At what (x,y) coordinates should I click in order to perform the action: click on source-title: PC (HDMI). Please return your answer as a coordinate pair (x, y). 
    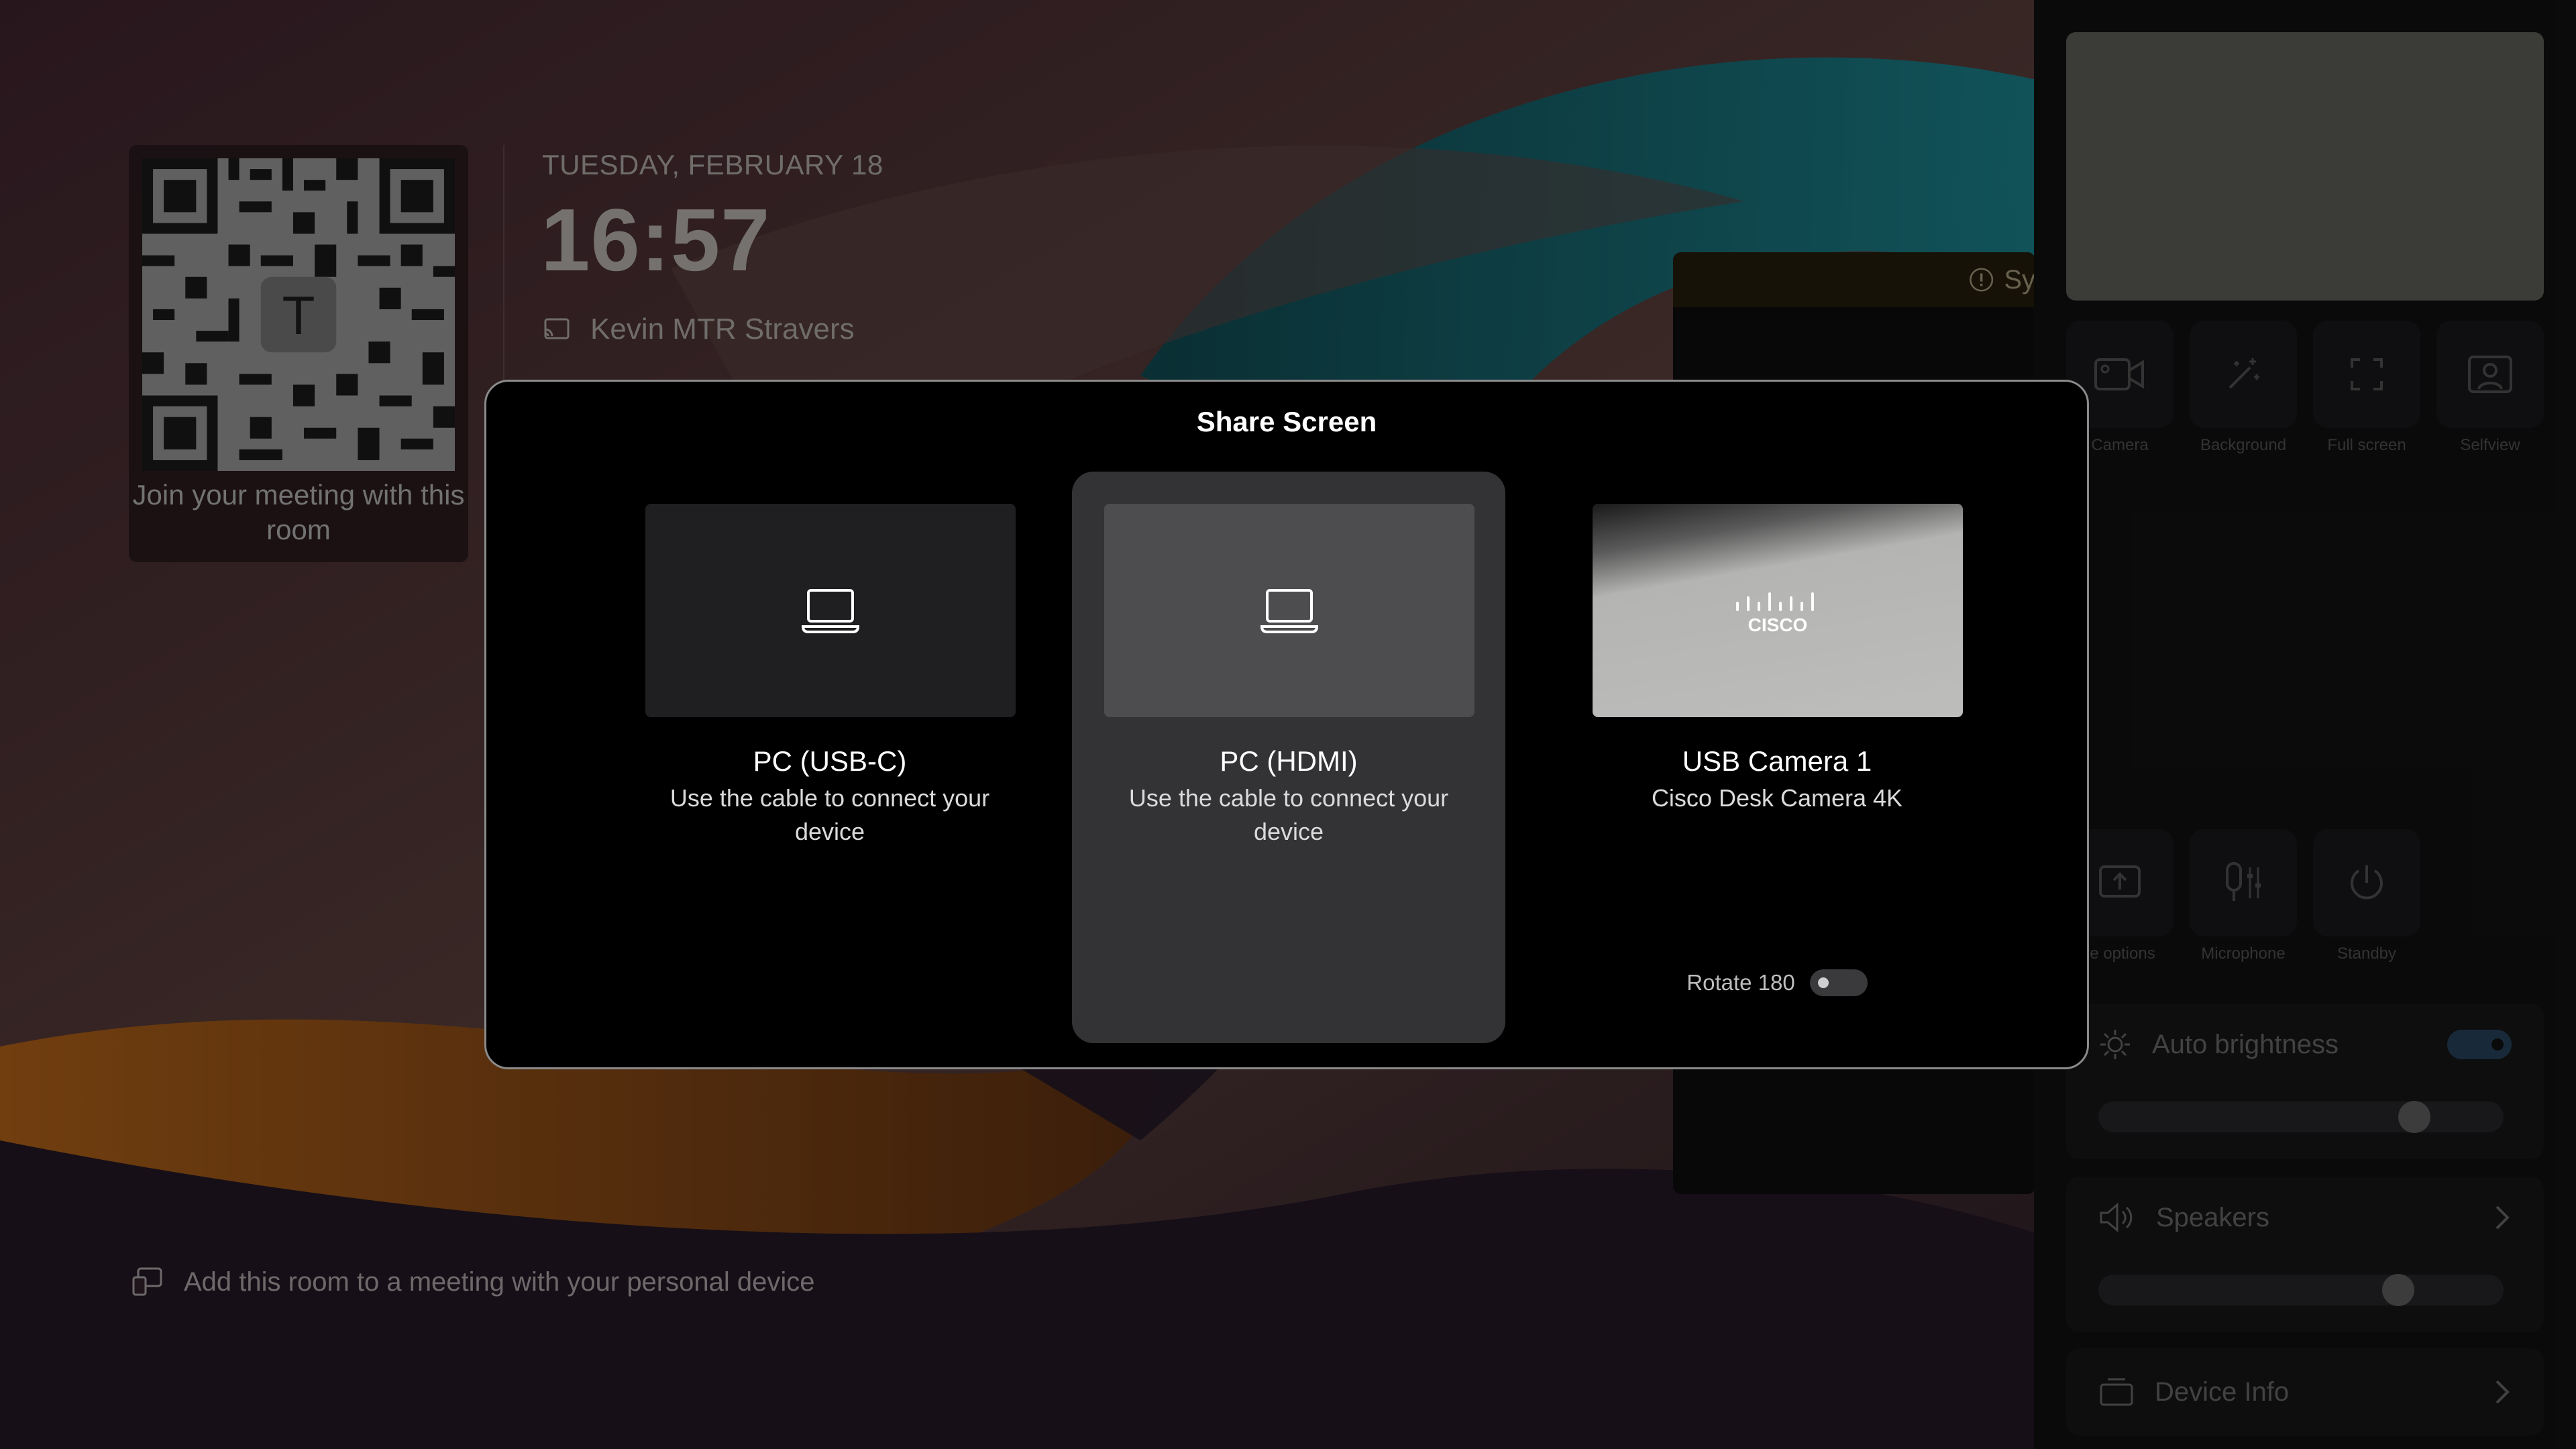
    Looking at the image, I should click on (1289, 761).